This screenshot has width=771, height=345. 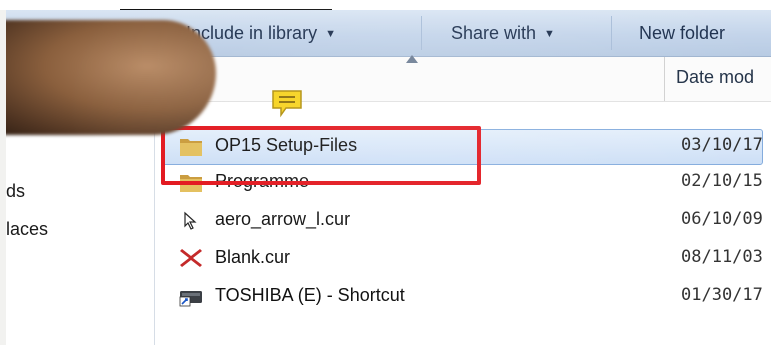 What do you see at coordinates (412, 59) in the screenshot?
I see `sort-ascending-icon` at bounding box center [412, 59].